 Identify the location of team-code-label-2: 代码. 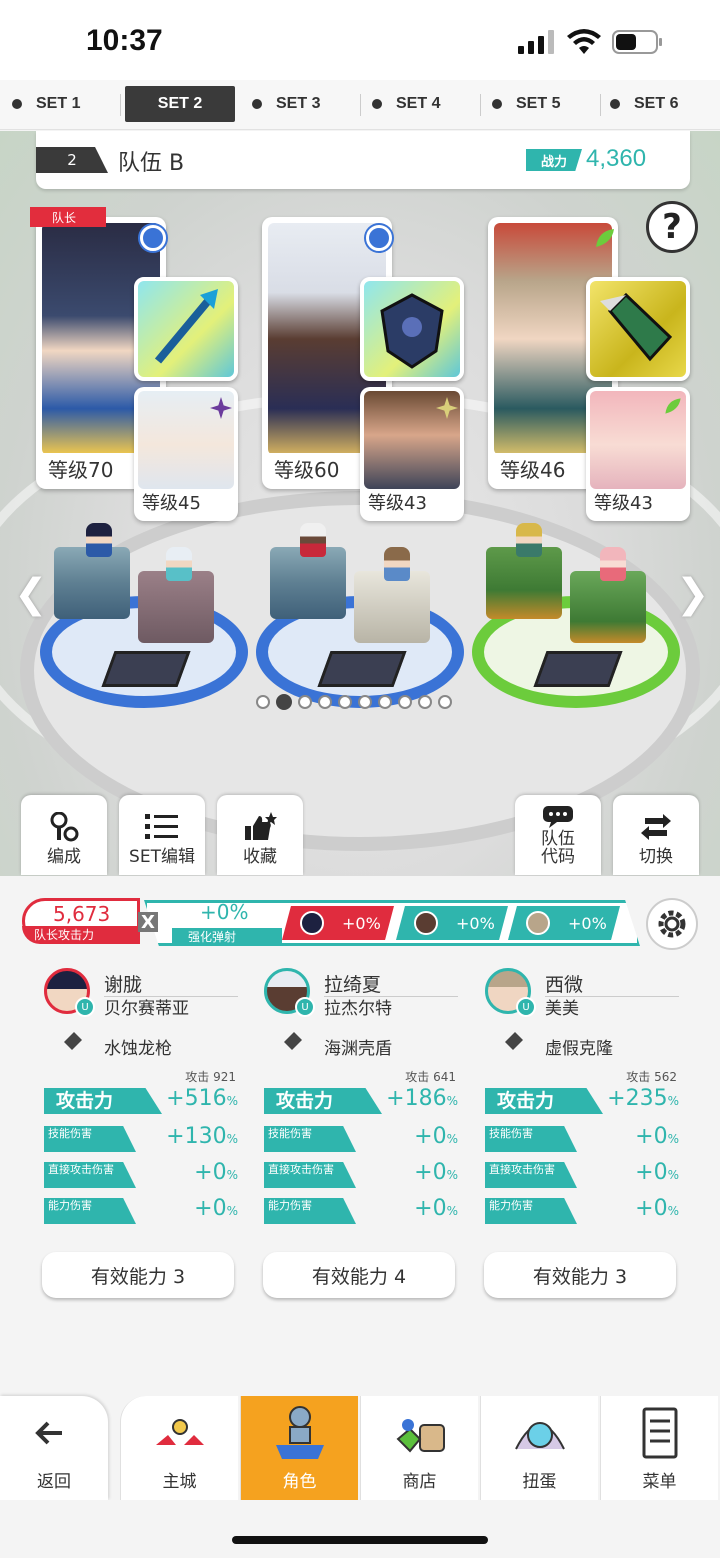
(558, 857).